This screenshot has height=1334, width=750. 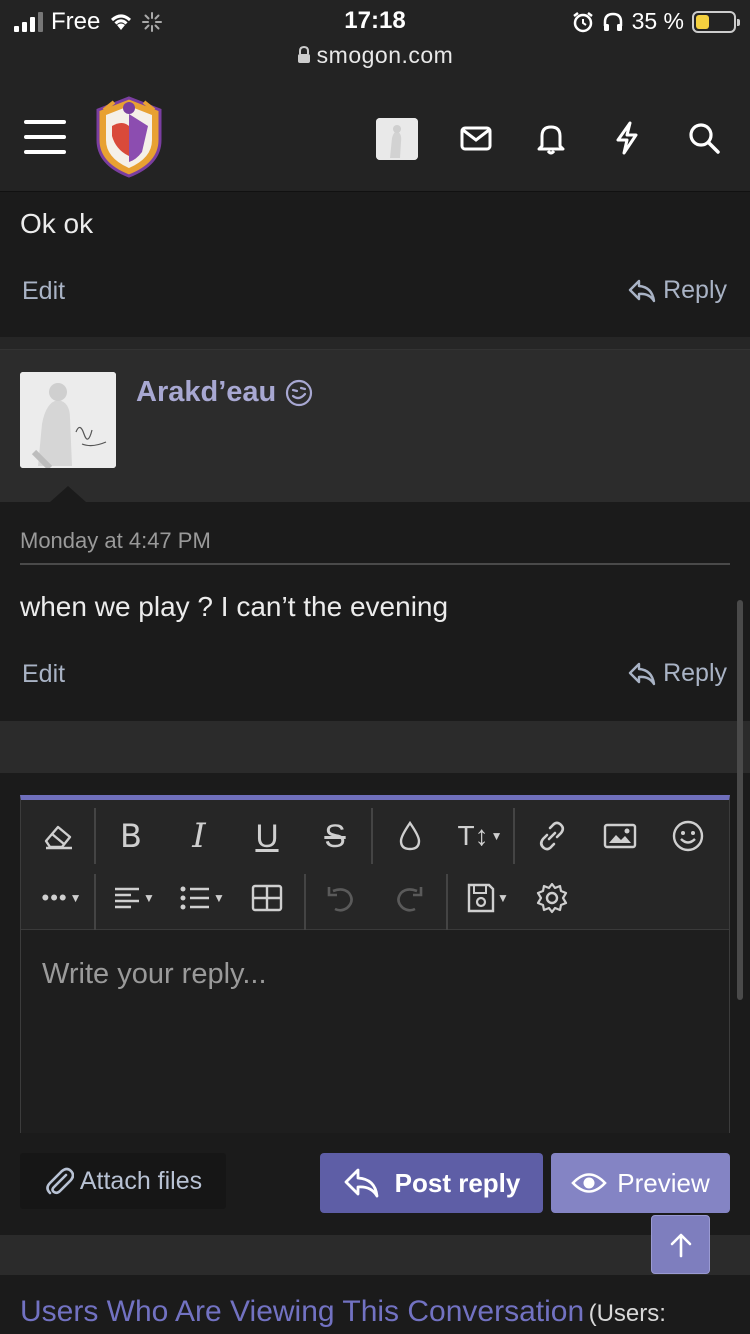 I want to click on eraser-icon, so click(x=59, y=836).